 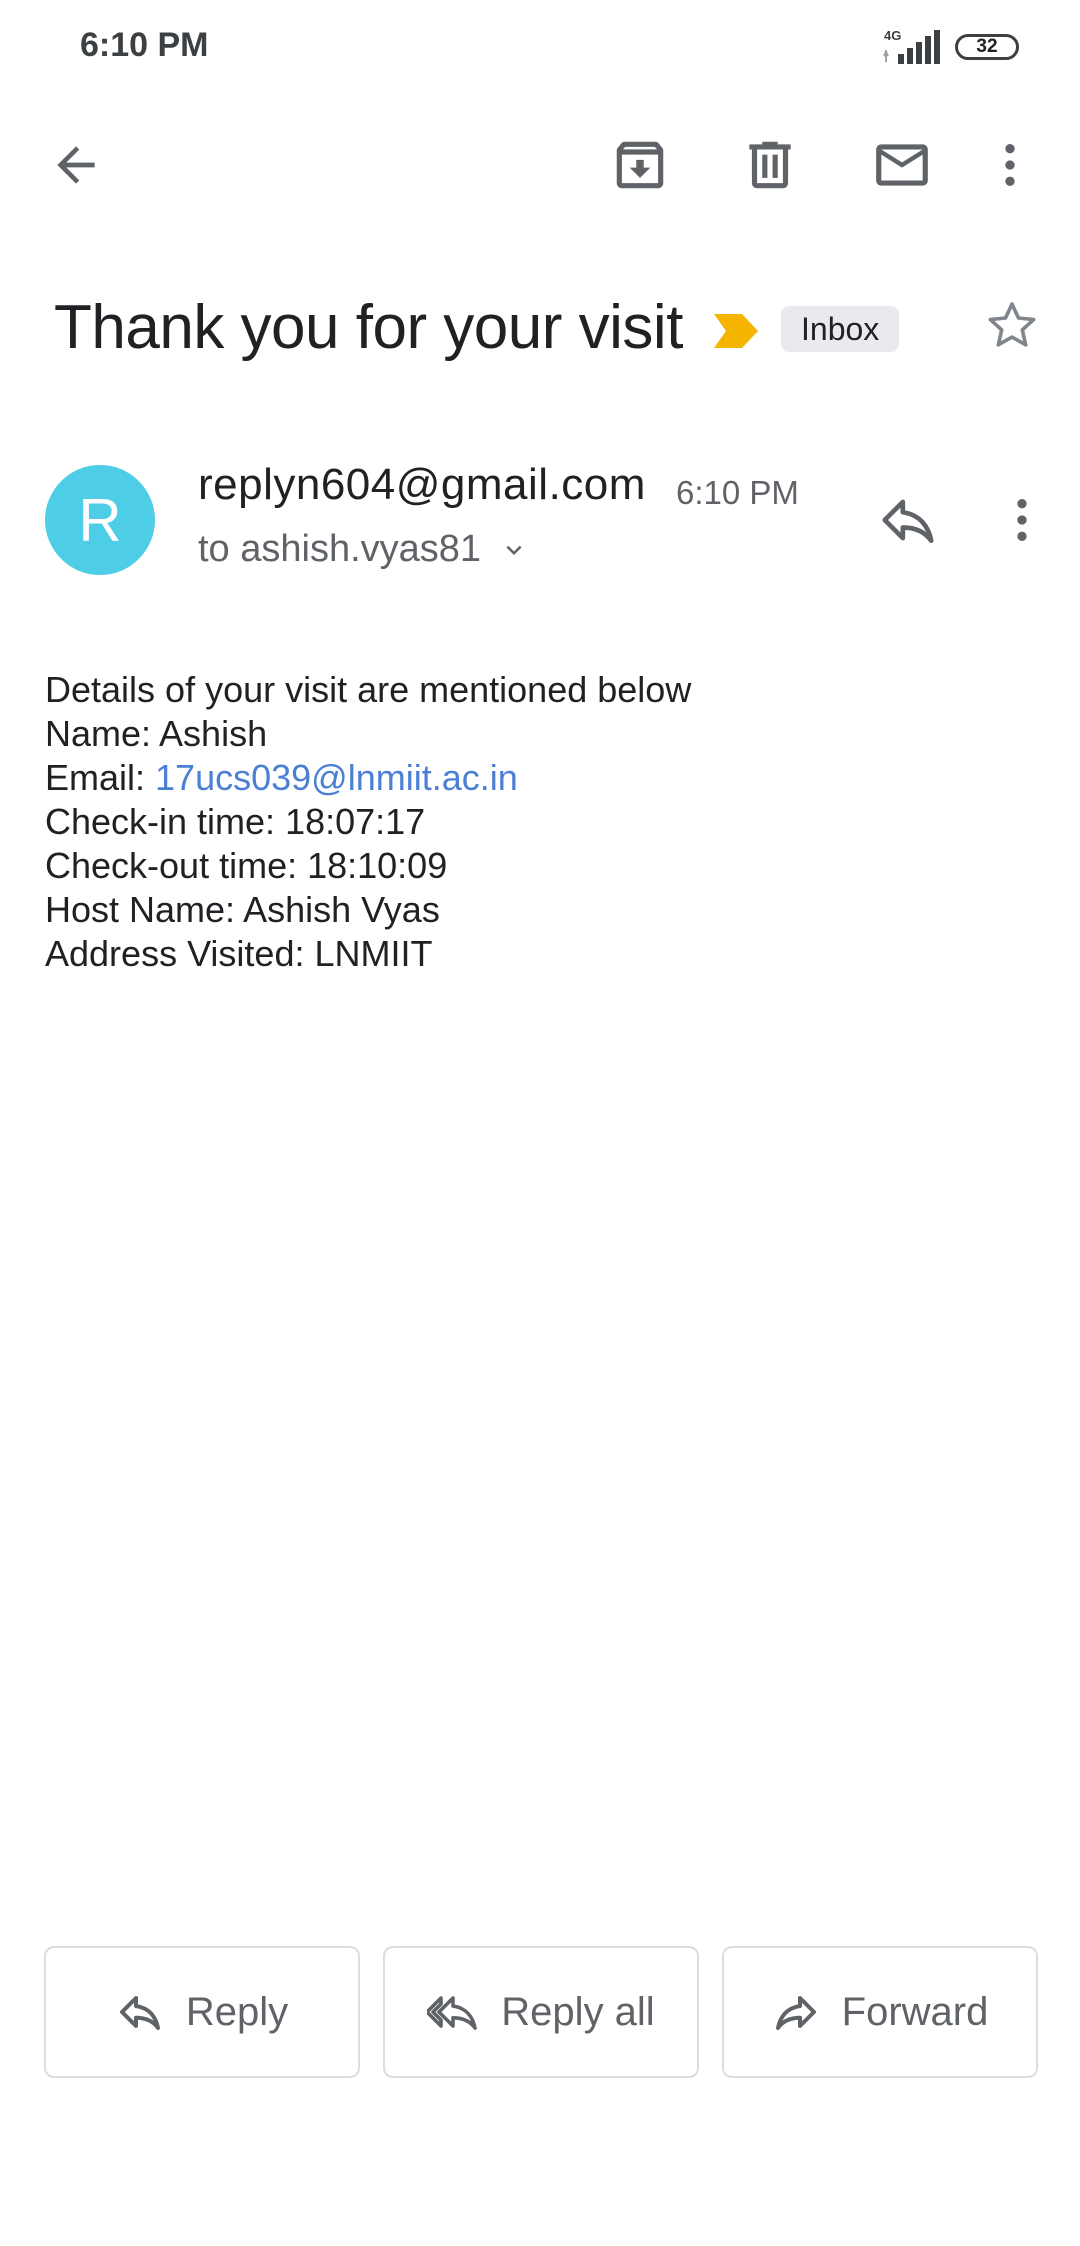 I want to click on email-link: 17ucs039@lnmiit.ac.in, so click(x=336, y=777).